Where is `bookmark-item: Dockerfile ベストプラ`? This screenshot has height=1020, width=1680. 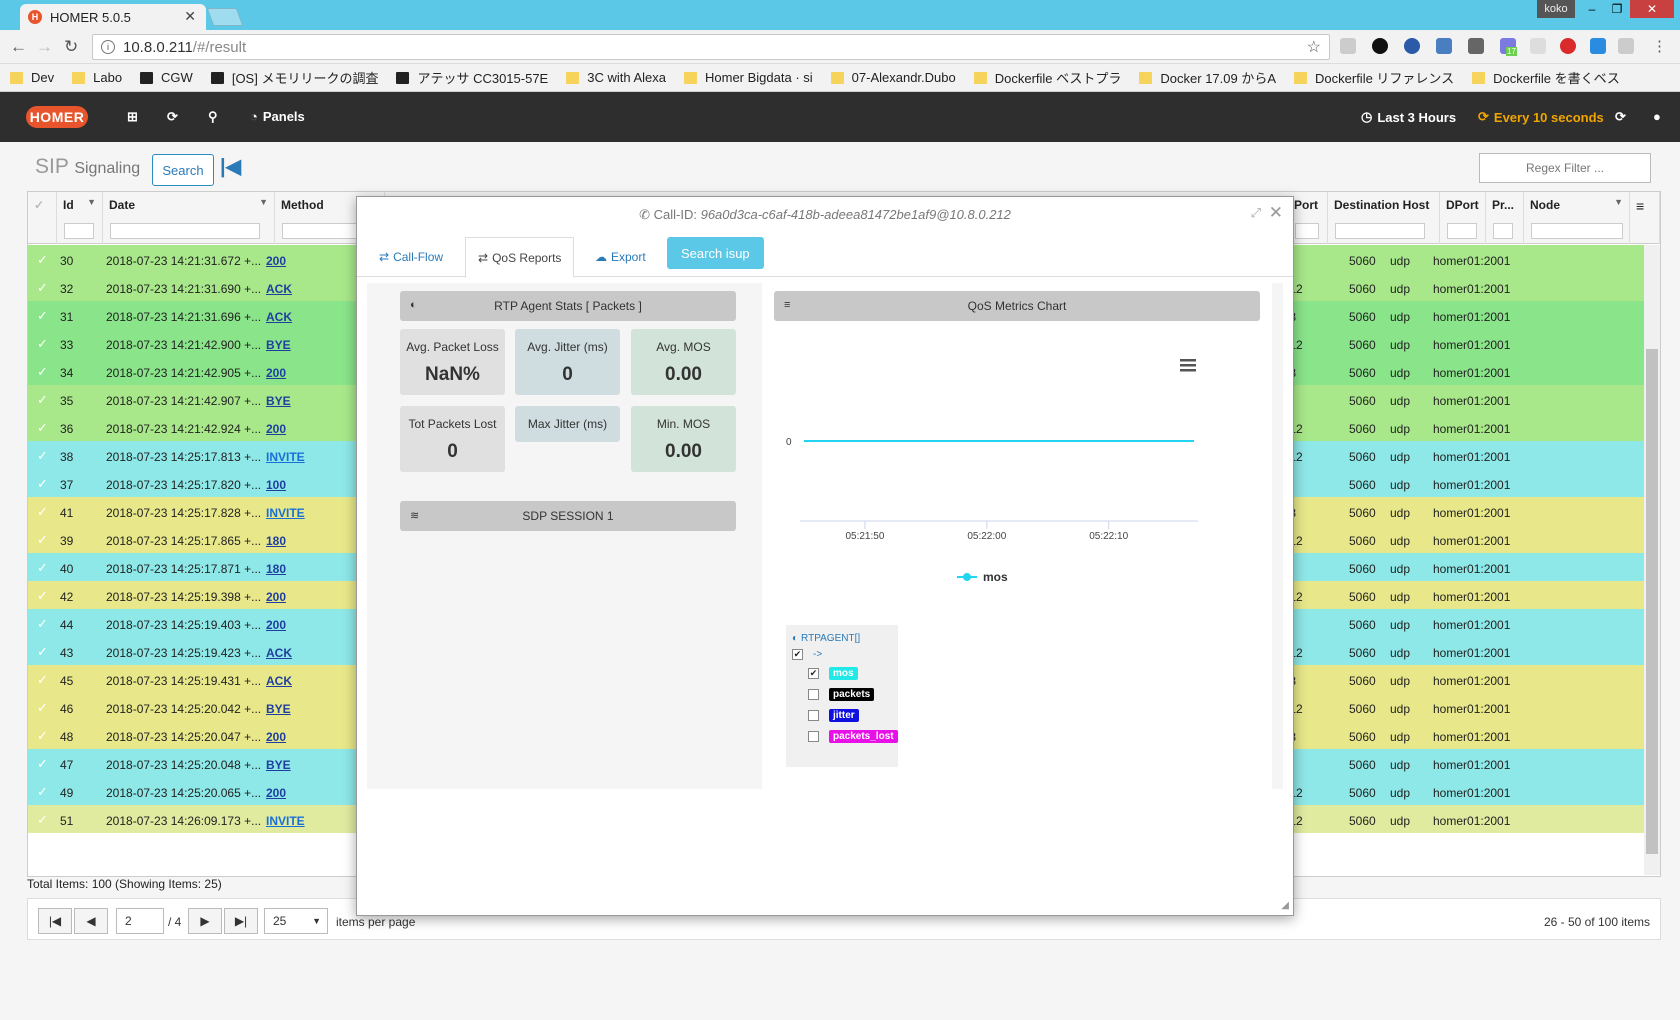
bookmark-item: Dockerfile ベストプラ is located at coordinates (1047, 77).